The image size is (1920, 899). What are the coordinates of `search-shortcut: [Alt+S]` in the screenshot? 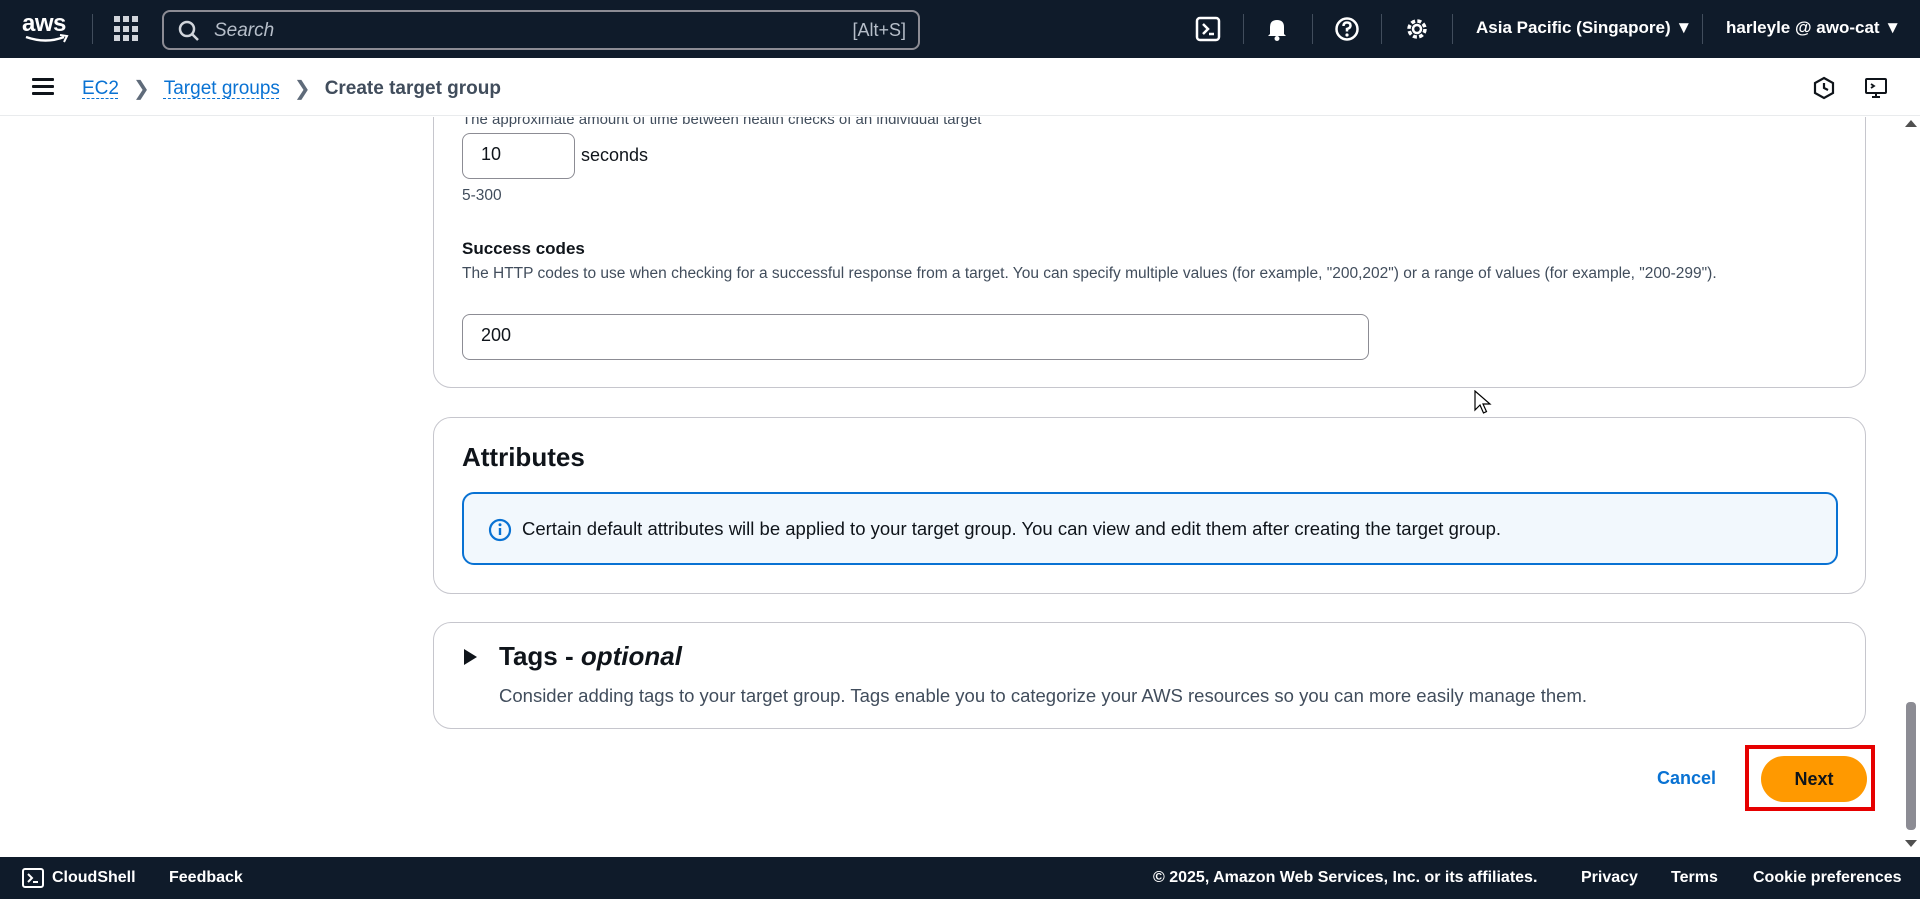 It's located at (879, 30).